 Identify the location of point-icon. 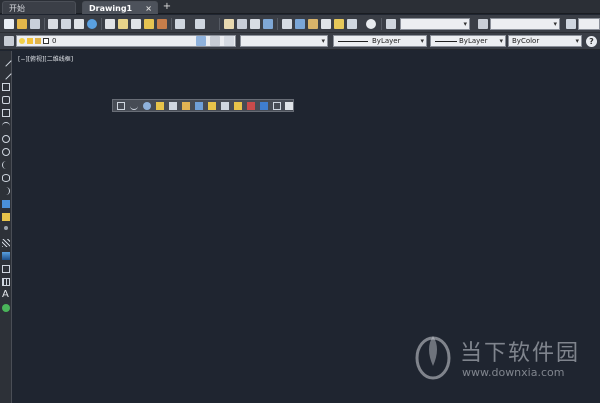
(6, 228).